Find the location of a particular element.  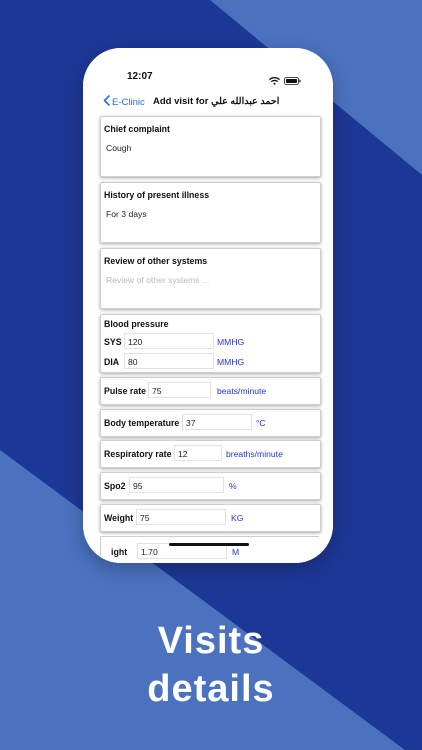

respiratory-rate-label: Respiratory rate is located at coordinates (138, 454).